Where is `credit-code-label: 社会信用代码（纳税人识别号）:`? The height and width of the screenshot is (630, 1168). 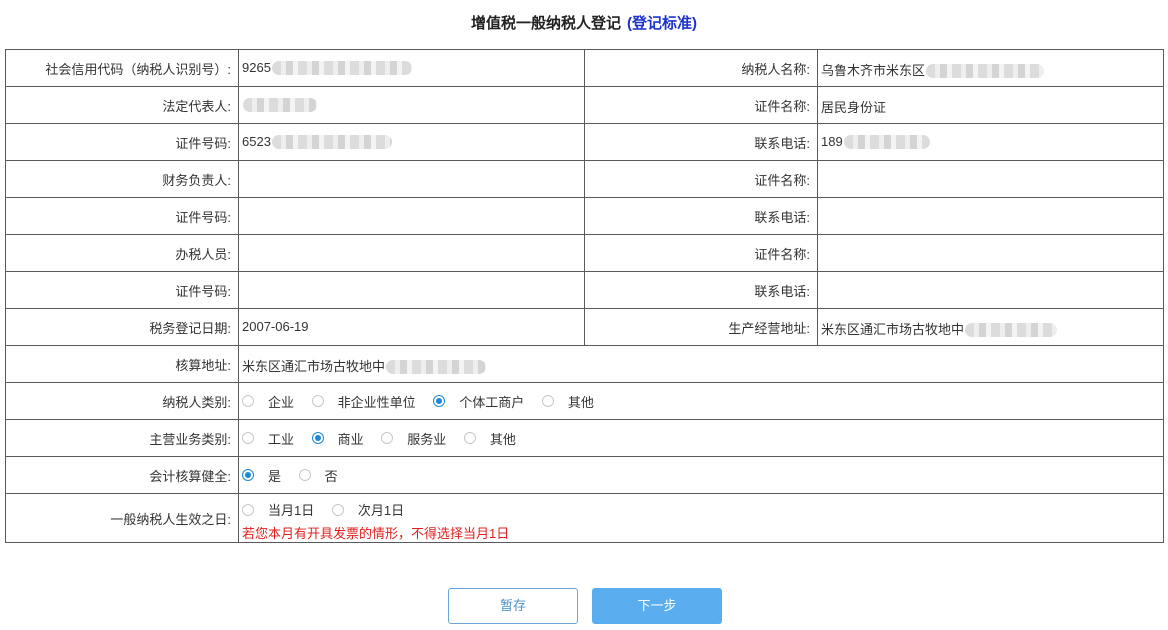
credit-code-label: 社会信用代码（纳税人识别号）: is located at coordinates (122, 68).